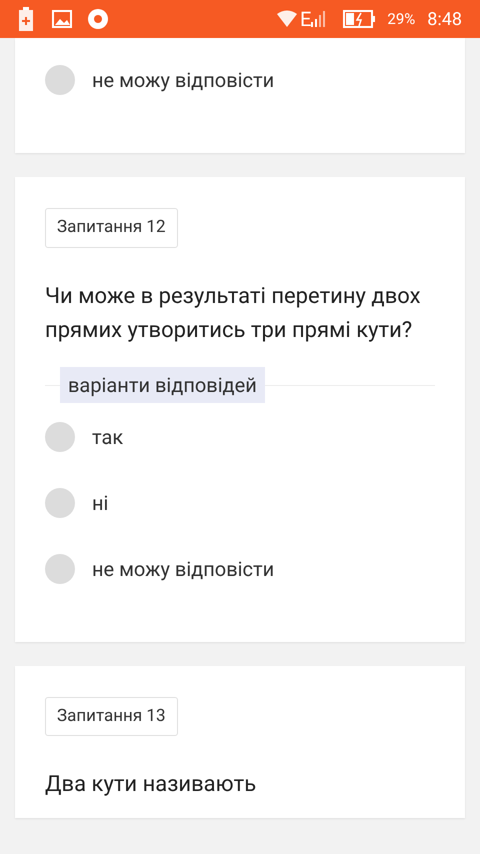 This screenshot has height=854, width=480. I want to click on wifi-icon, so click(287, 19).